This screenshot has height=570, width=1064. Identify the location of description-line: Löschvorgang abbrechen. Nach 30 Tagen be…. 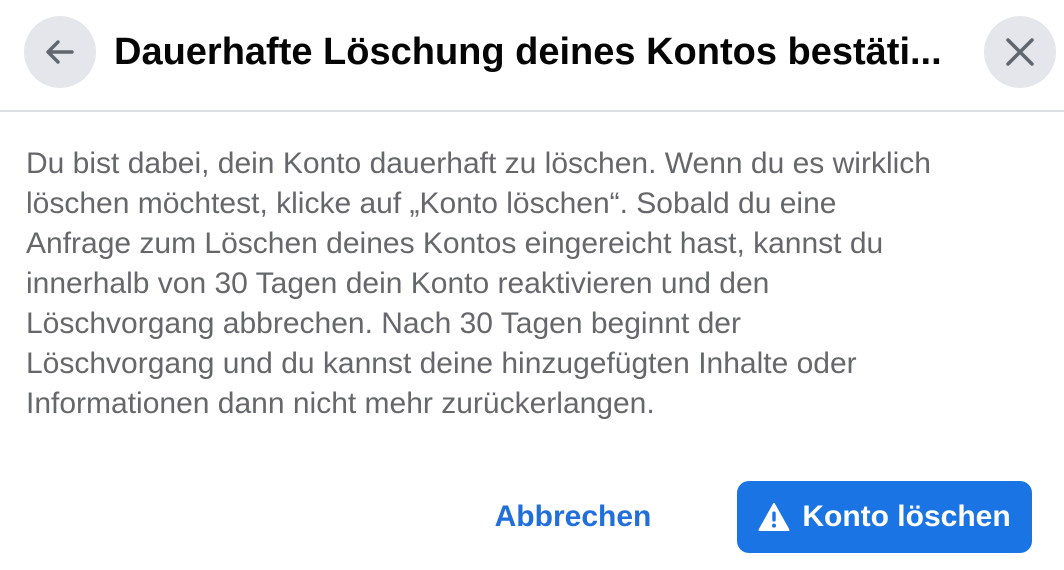
(383, 323).